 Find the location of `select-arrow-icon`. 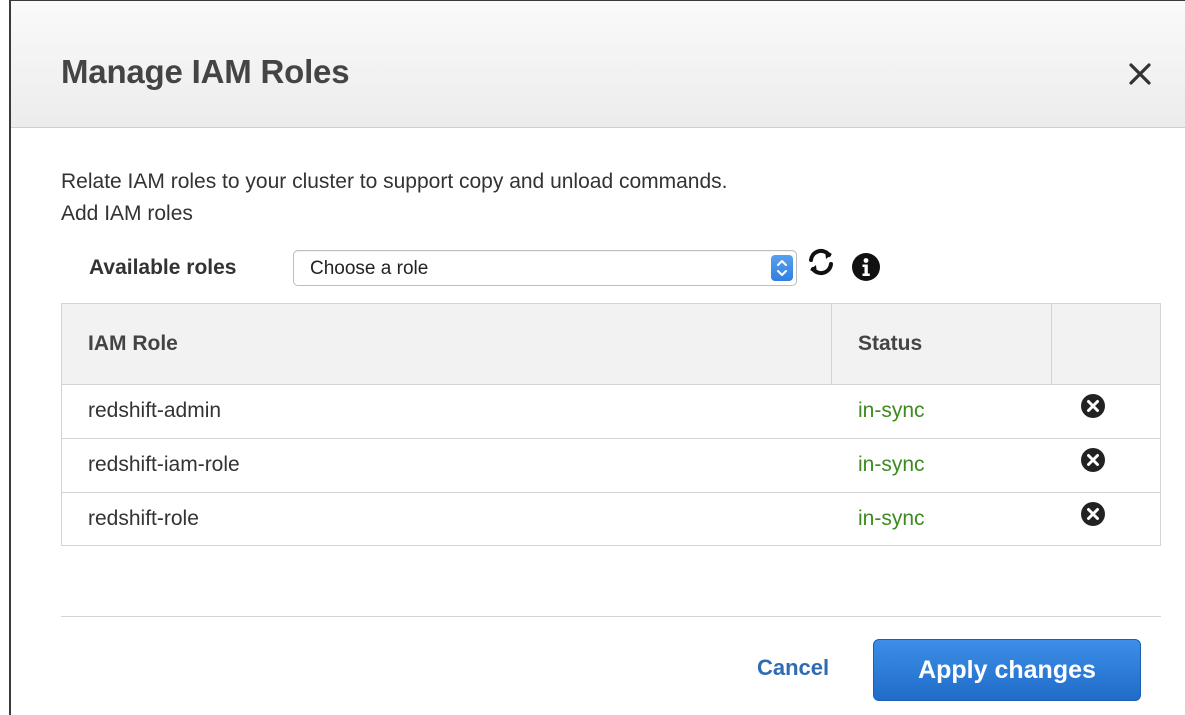

select-arrow-icon is located at coordinates (782, 268).